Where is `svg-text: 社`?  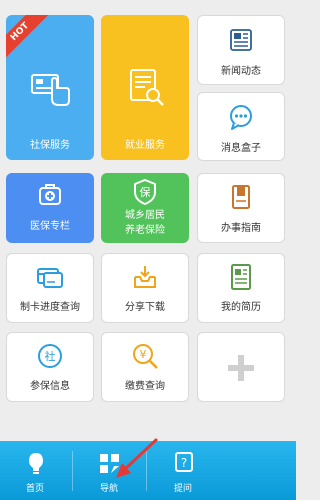
svg-text: 社 is located at coordinates (50, 356).